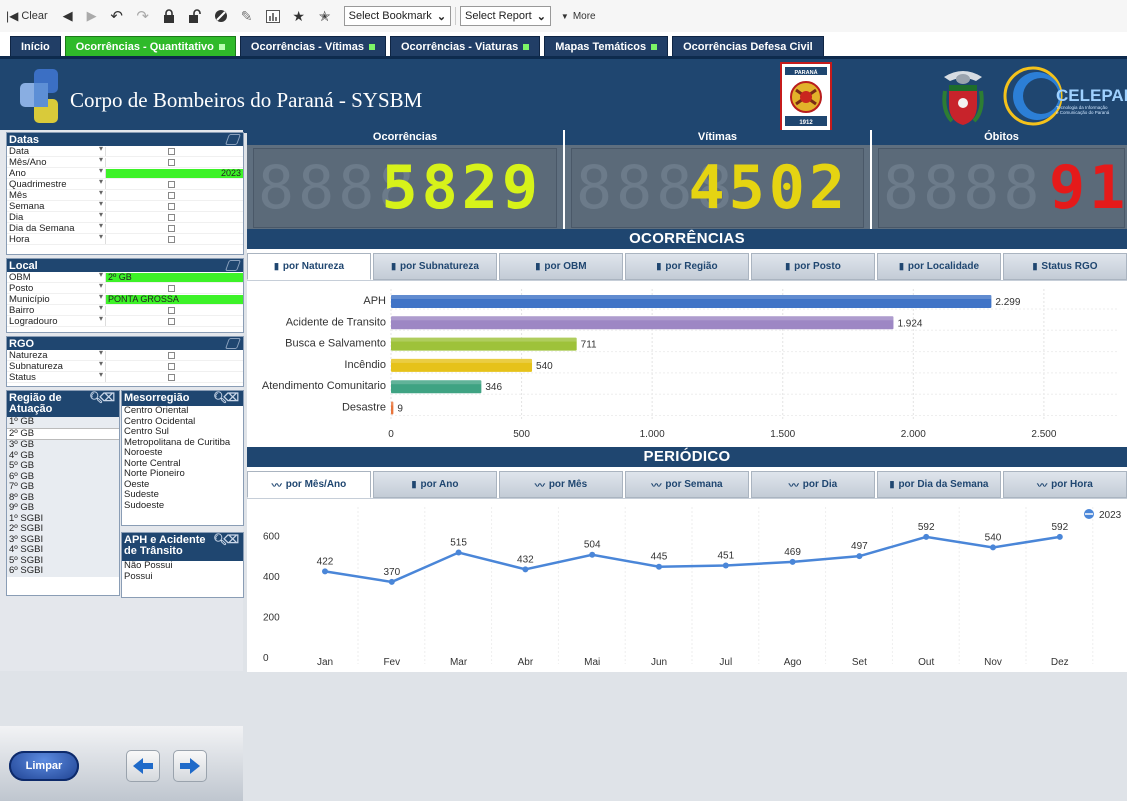 This screenshot has height=801, width=1127. I want to click on filter-row-posto: Posto, so click(125, 287).